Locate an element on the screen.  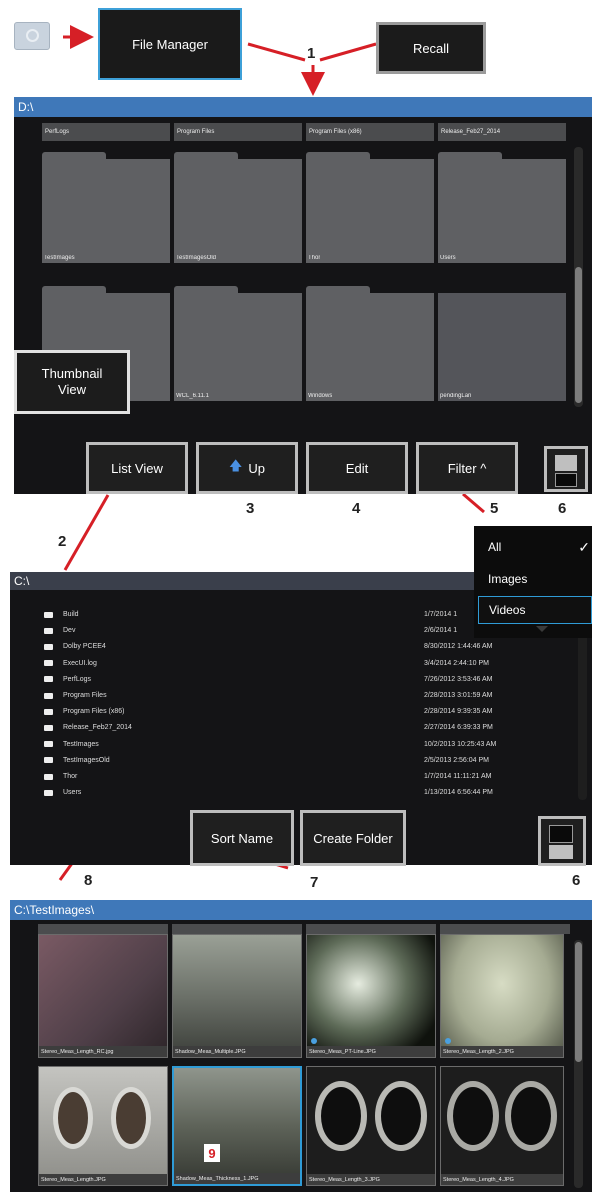
image-thumbnail: Stereo_Meas_Length_RC.jpg is located at coordinates (103, 996).